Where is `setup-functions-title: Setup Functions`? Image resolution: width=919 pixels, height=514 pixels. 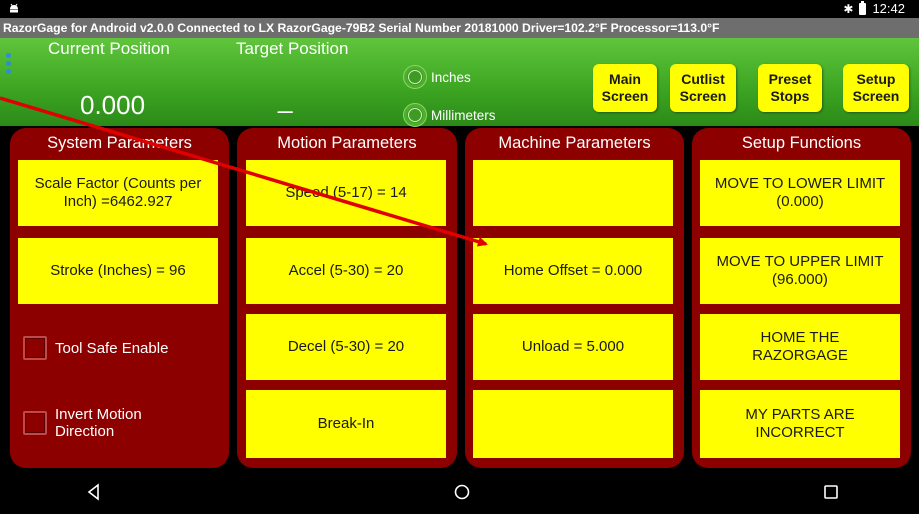
setup-functions-title: Setup Functions is located at coordinates (801, 143).